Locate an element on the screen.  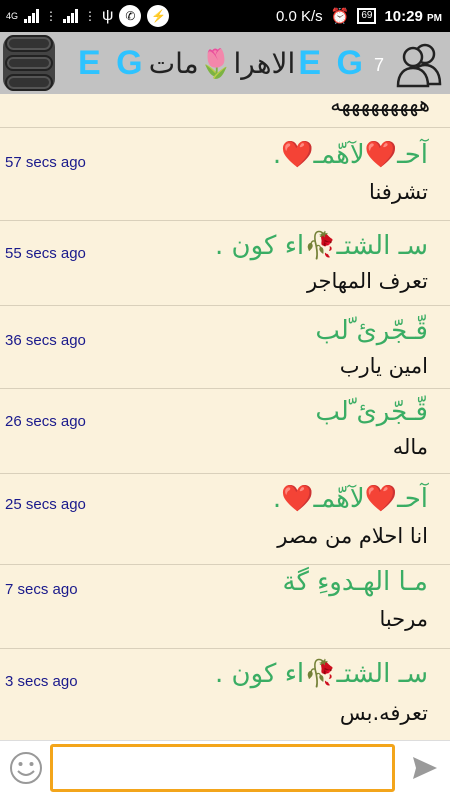
emoji-icon is located at coordinates (26, 768).